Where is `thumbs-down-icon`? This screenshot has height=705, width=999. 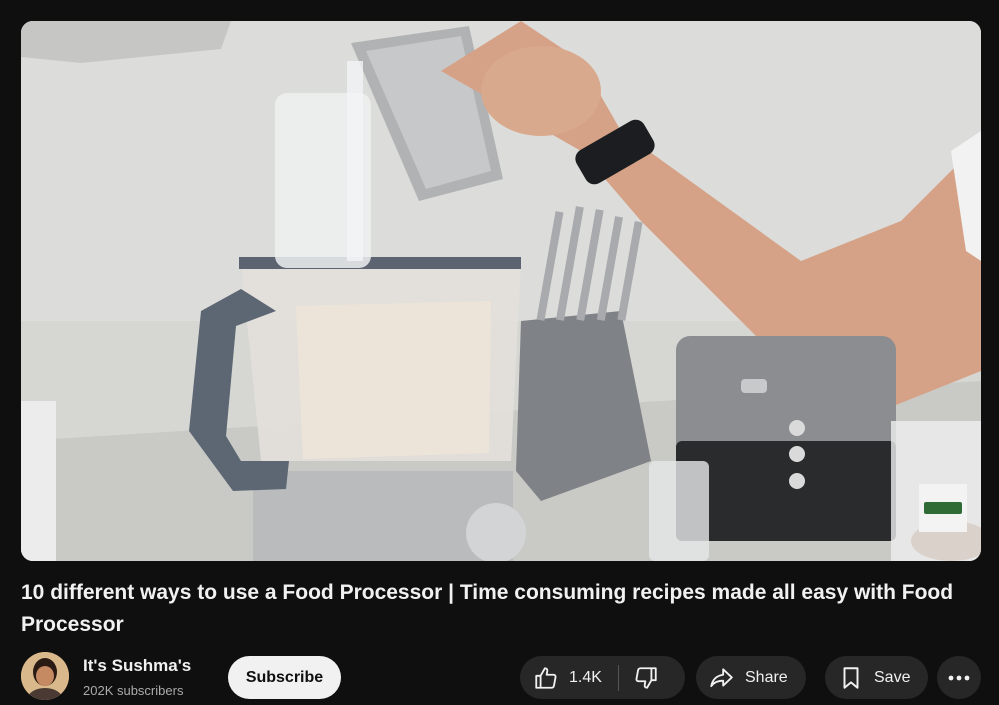 thumbs-down-icon is located at coordinates (646, 678).